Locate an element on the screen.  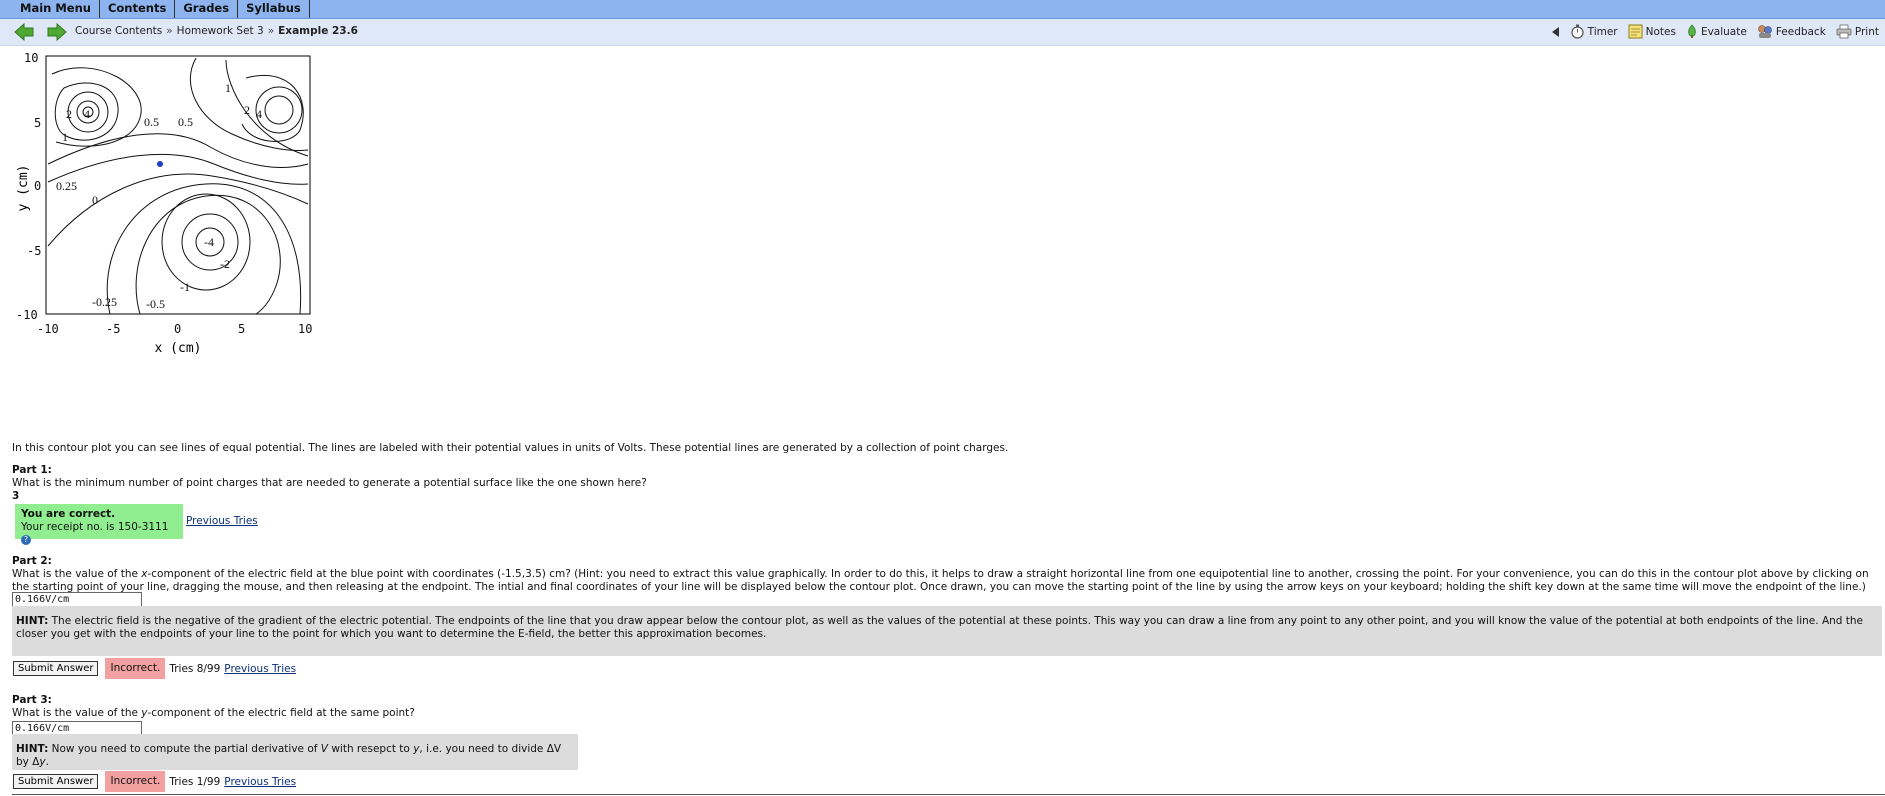
breadcrumb-homework-set: Homework Set 3 is located at coordinates (220, 31).